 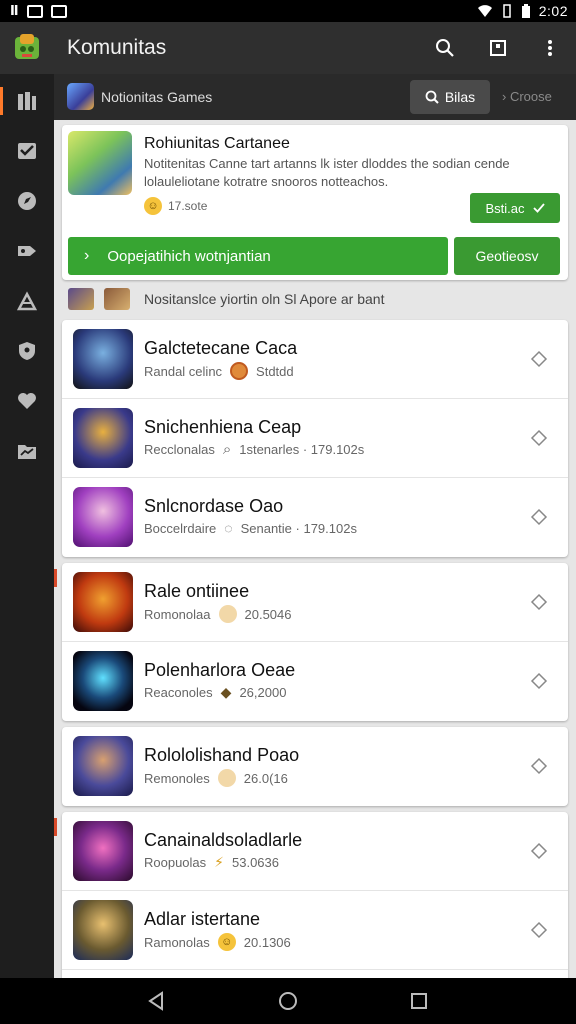 I want to click on sub-header: Notionitas Games Bilas › Croose, so click(x=315, y=97).